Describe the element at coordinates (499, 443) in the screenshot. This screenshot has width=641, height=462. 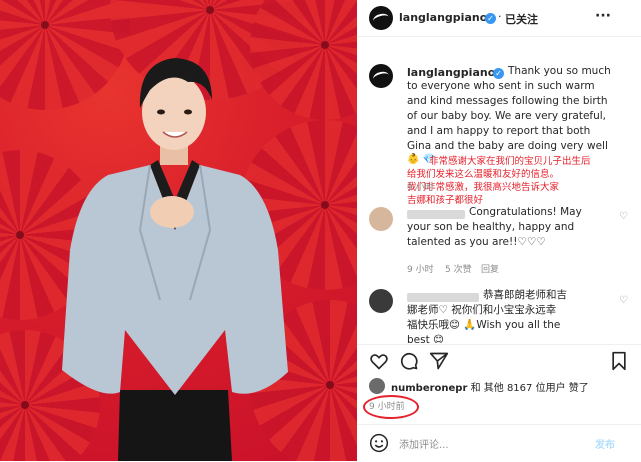
I see `add-comment-bar: 添加评论... 发布` at that location.